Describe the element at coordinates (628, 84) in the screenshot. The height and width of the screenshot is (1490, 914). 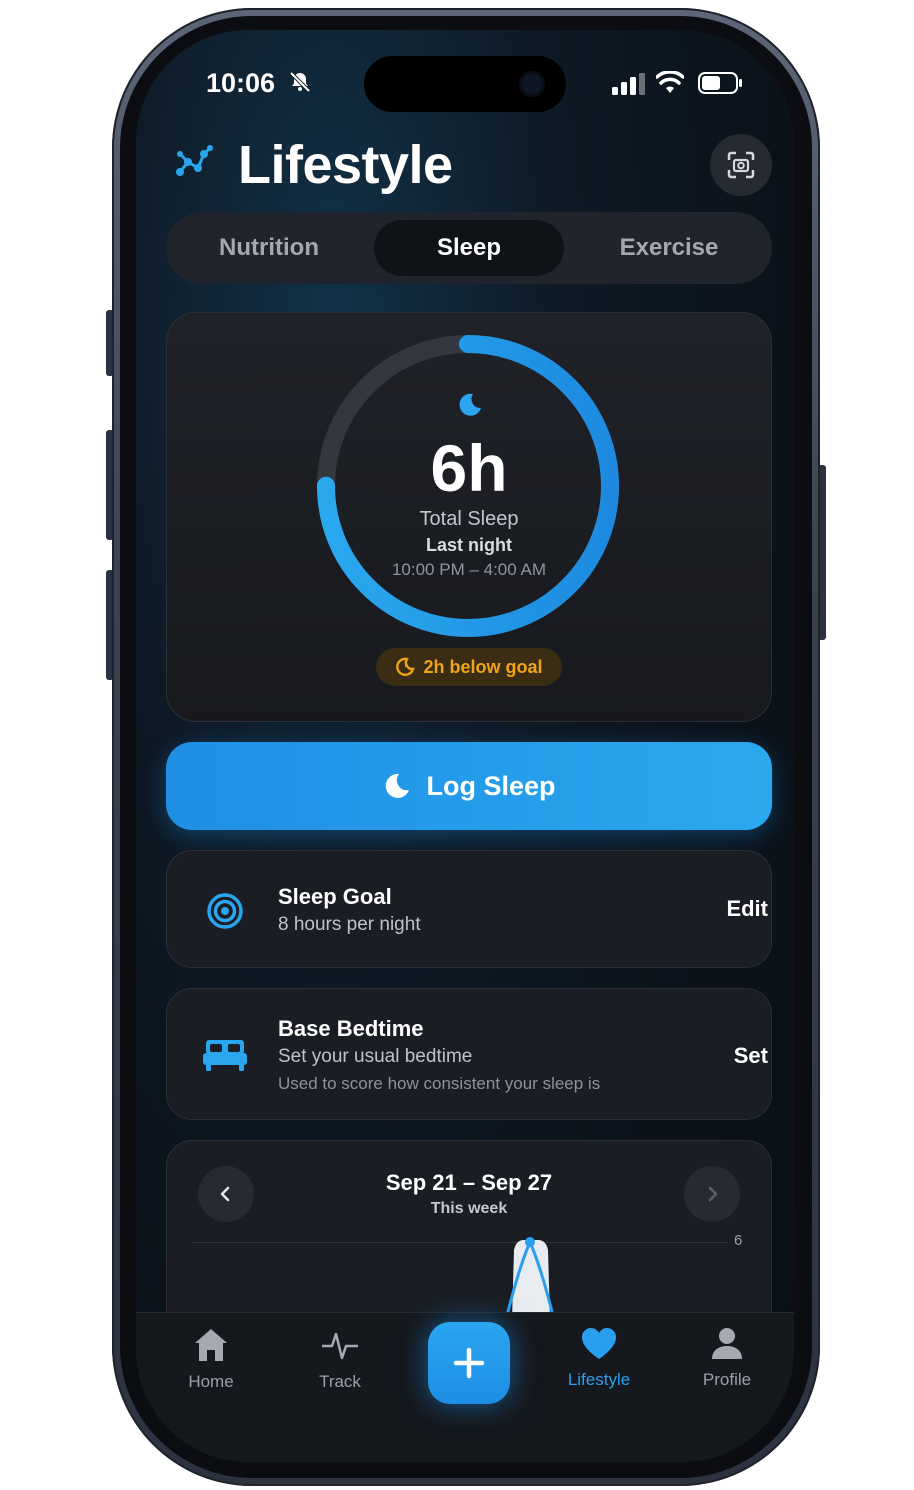
I see `signal-icon` at that location.